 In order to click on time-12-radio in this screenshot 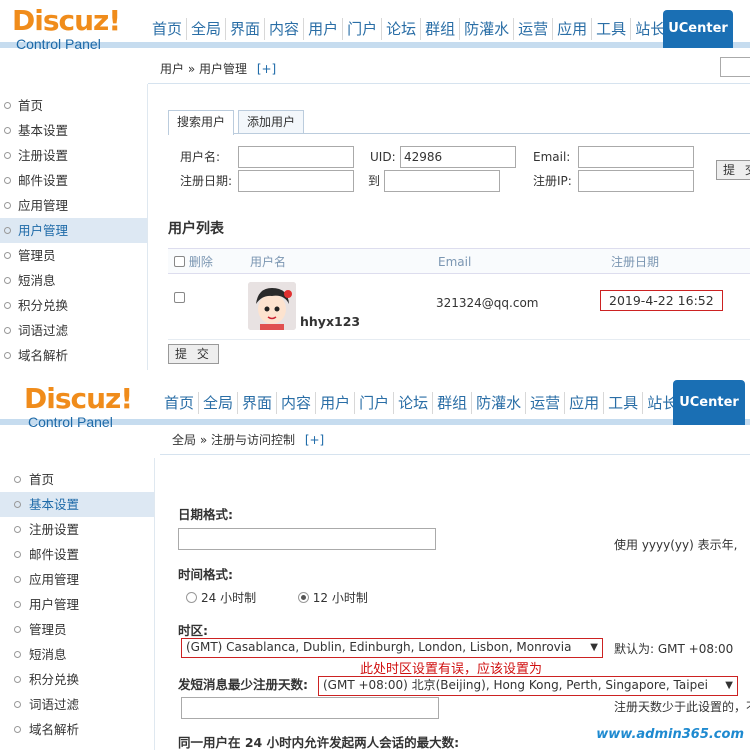, I will do `click(303, 597)`.